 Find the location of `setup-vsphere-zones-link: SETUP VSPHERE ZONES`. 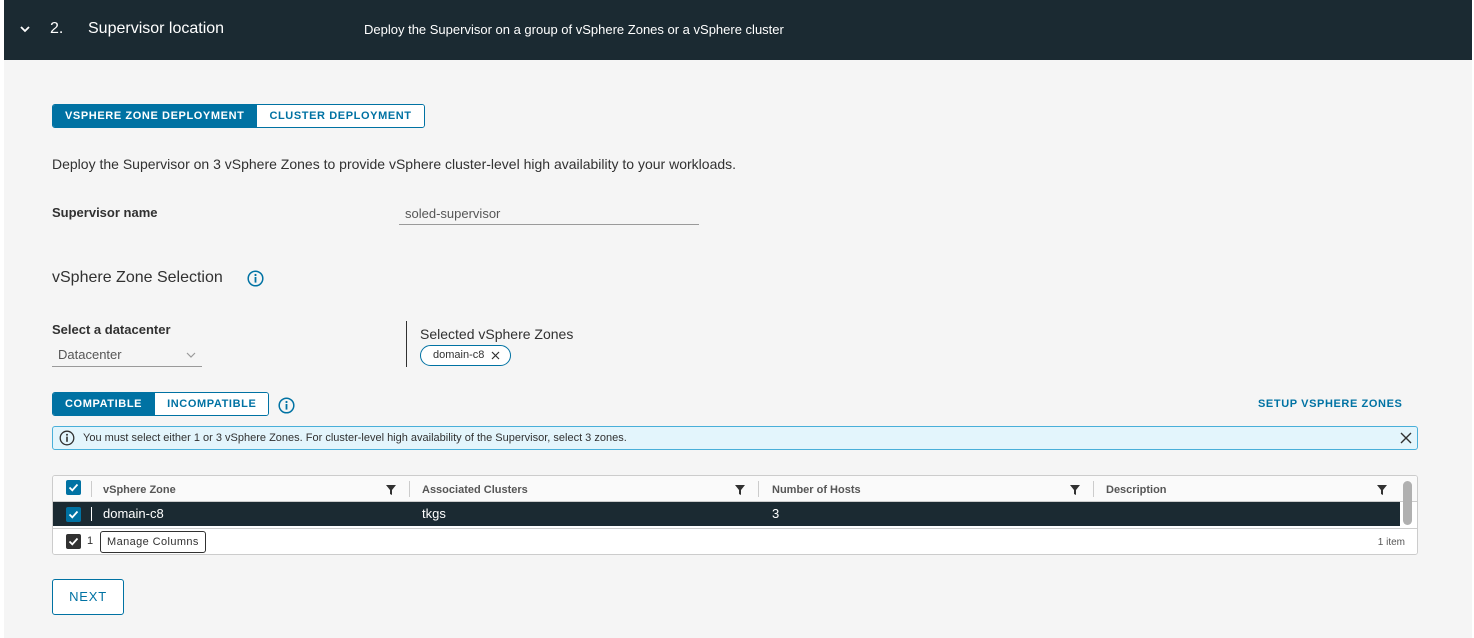

setup-vsphere-zones-link: SETUP VSPHERE ZONES is located at coordinates (1330, 404).